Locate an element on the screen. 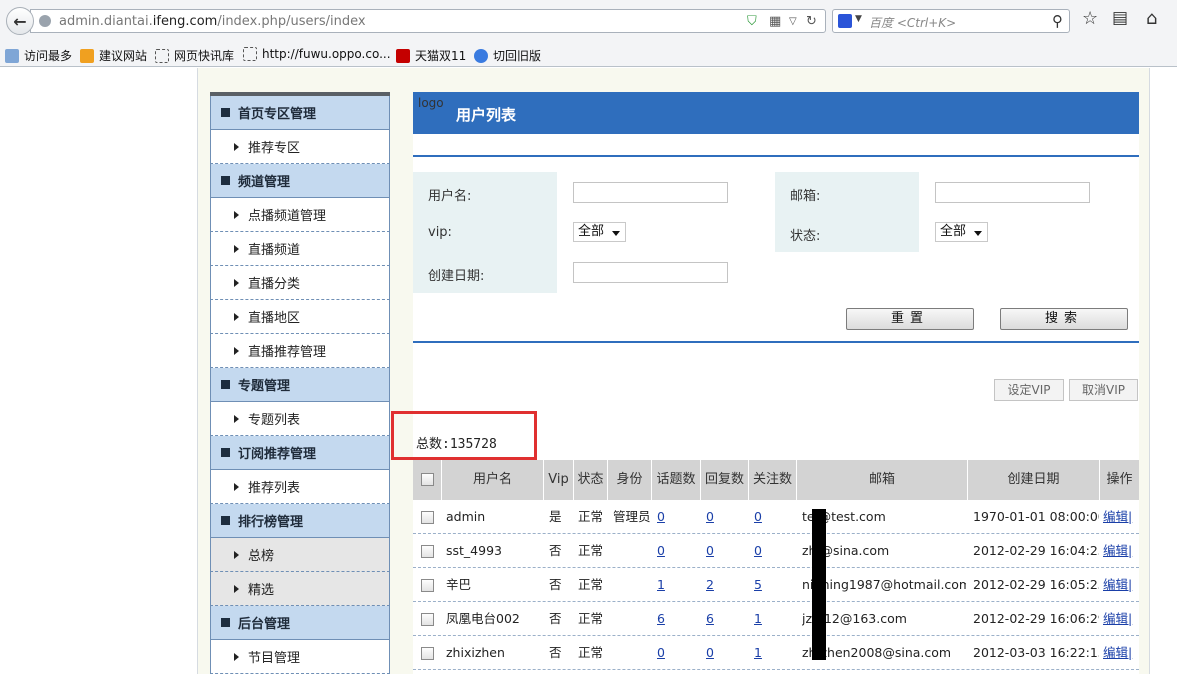 This screenshot has height=674, width=1177. search-bar: ▼ 百度 <Ctrl+K> ⚲ is located at coordinates (951, 21).